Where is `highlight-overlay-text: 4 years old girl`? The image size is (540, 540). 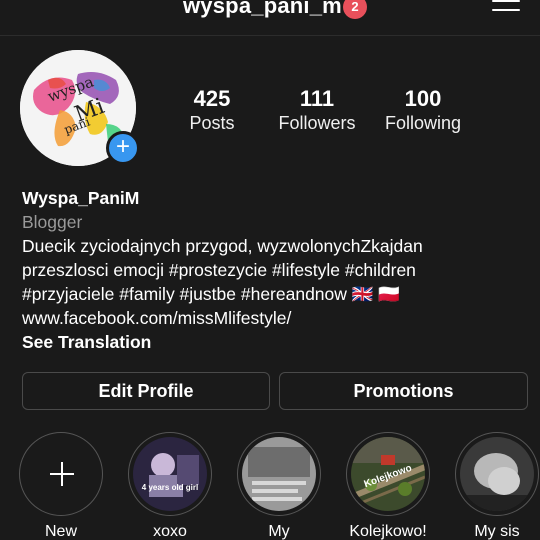
highlight-overlay-text: 4 years old girl is located at coordinates (170, 487).